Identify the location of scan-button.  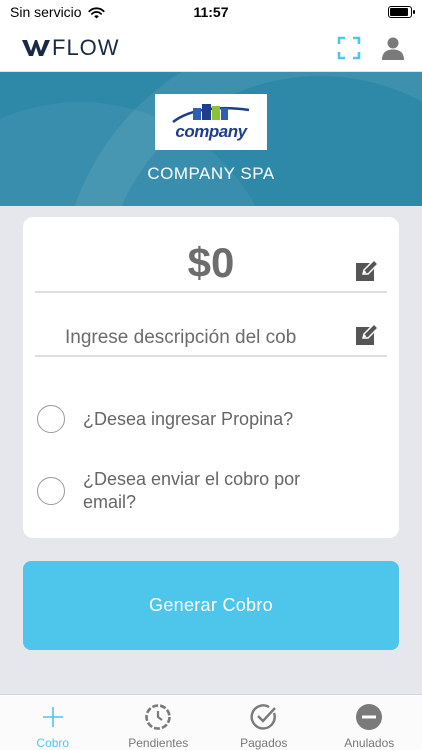
(349, 48).